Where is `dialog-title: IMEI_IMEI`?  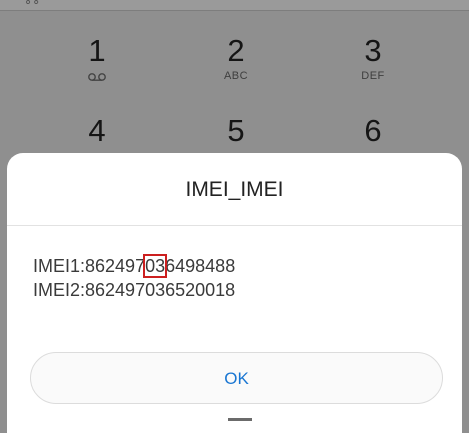 dialog-title: IMEI_IMEI is located at coordinates (234, 189).